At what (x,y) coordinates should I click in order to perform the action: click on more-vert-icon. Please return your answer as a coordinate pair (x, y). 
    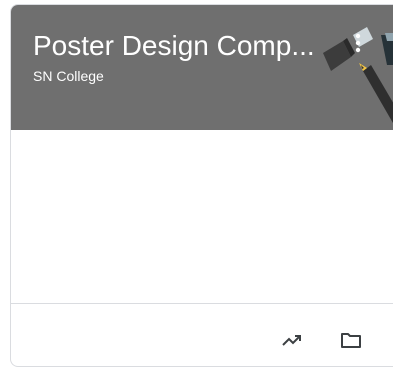
    Looking at the image, I should click on (358, 43).